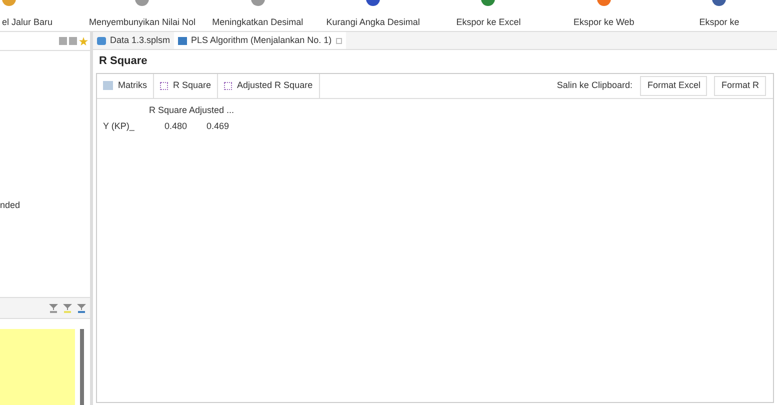 The width and height of the screenshot is (777, 405). I want to click on format-button: Format Excel, so click(674, 86).